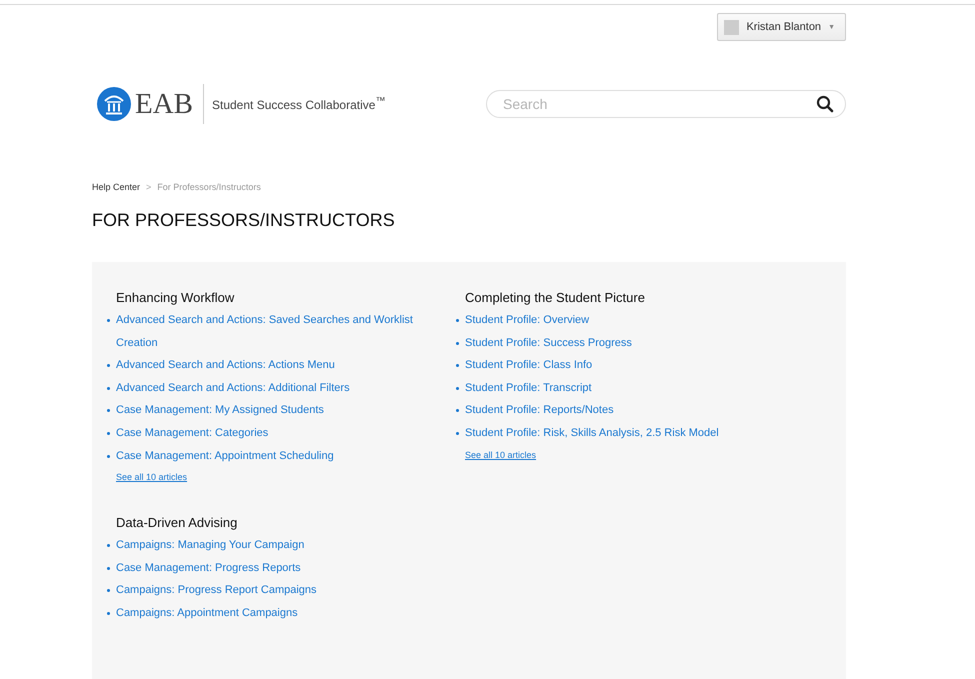 The width and height of the screenshot is (975, 679). Describe the element at coordinates (299, 104) in the screenshot. I see `product-name: Student Success Collaborative$^{™}$` at that location.